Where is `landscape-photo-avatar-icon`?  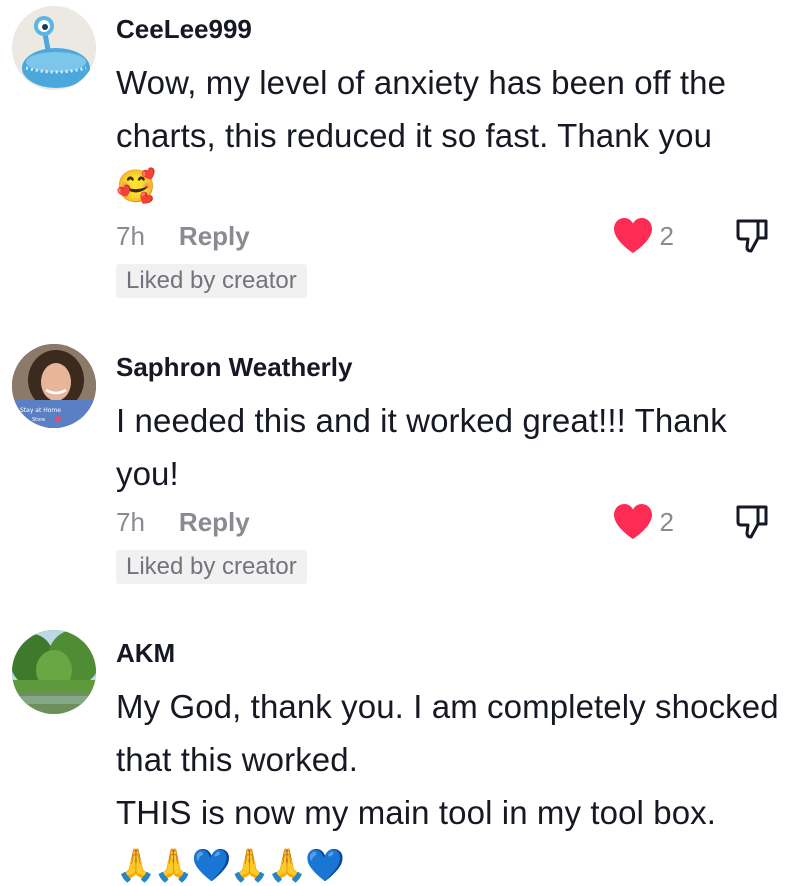 landscape-photo-avatar-icon is located at coordinates (54, 672).